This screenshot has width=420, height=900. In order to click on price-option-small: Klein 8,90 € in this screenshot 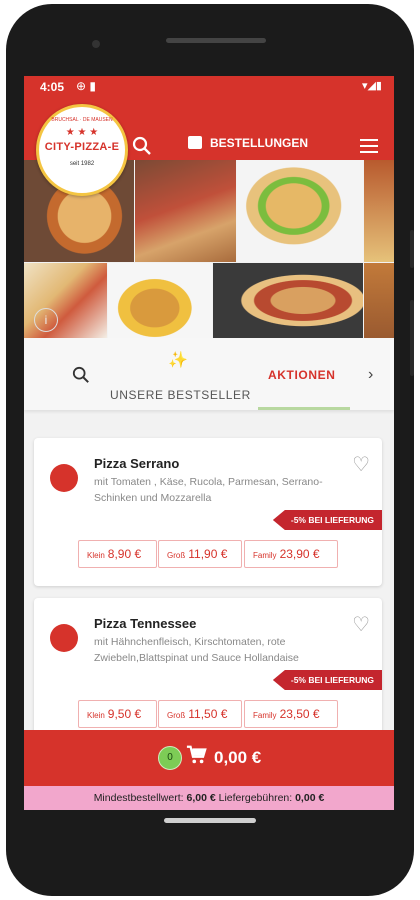, I will do `click(117, 554)`.